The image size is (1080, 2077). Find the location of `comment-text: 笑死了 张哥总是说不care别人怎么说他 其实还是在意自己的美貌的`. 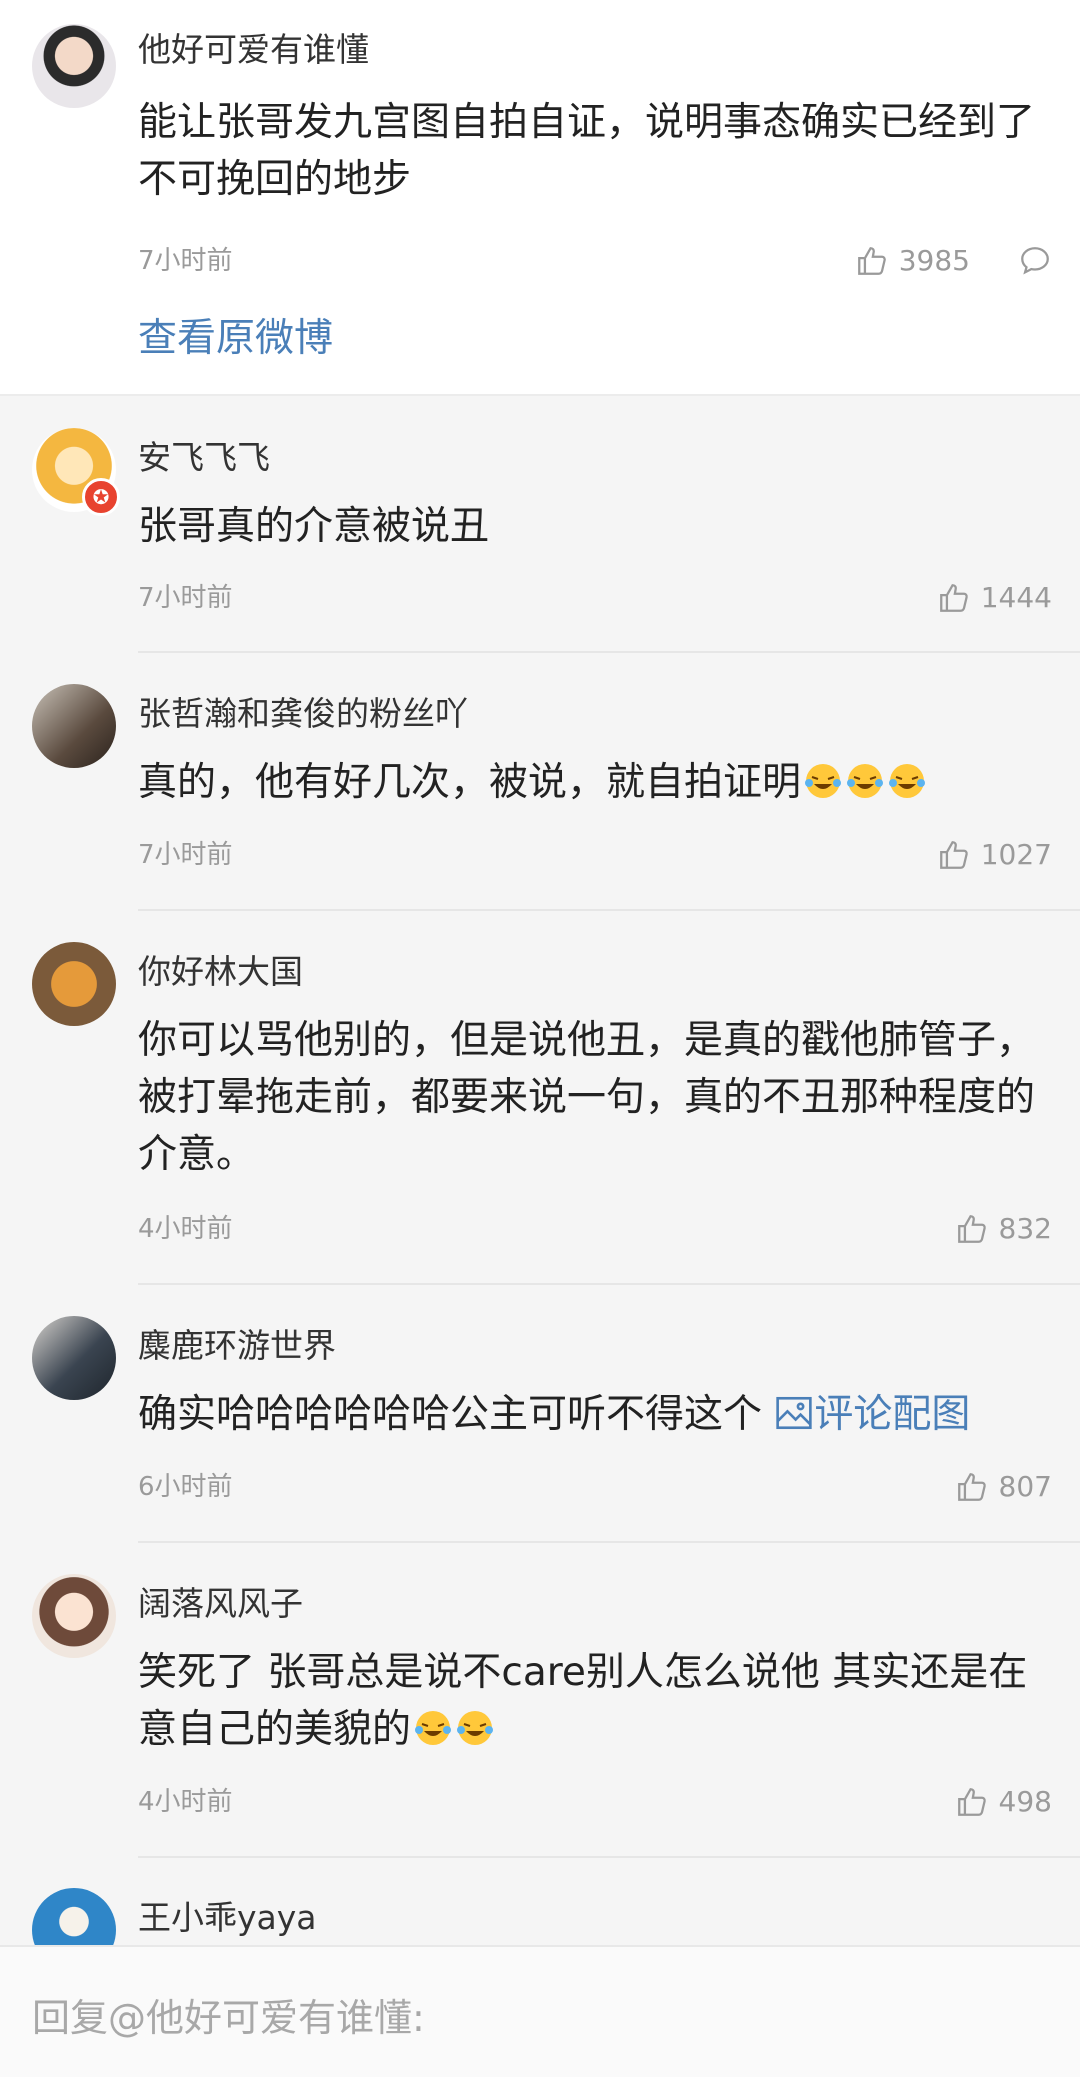

comment-text: 笑死了 张哥总是说不care别人怎么说他 其实还是在意自己的美貌的 is located at coordinates (593, 1701).